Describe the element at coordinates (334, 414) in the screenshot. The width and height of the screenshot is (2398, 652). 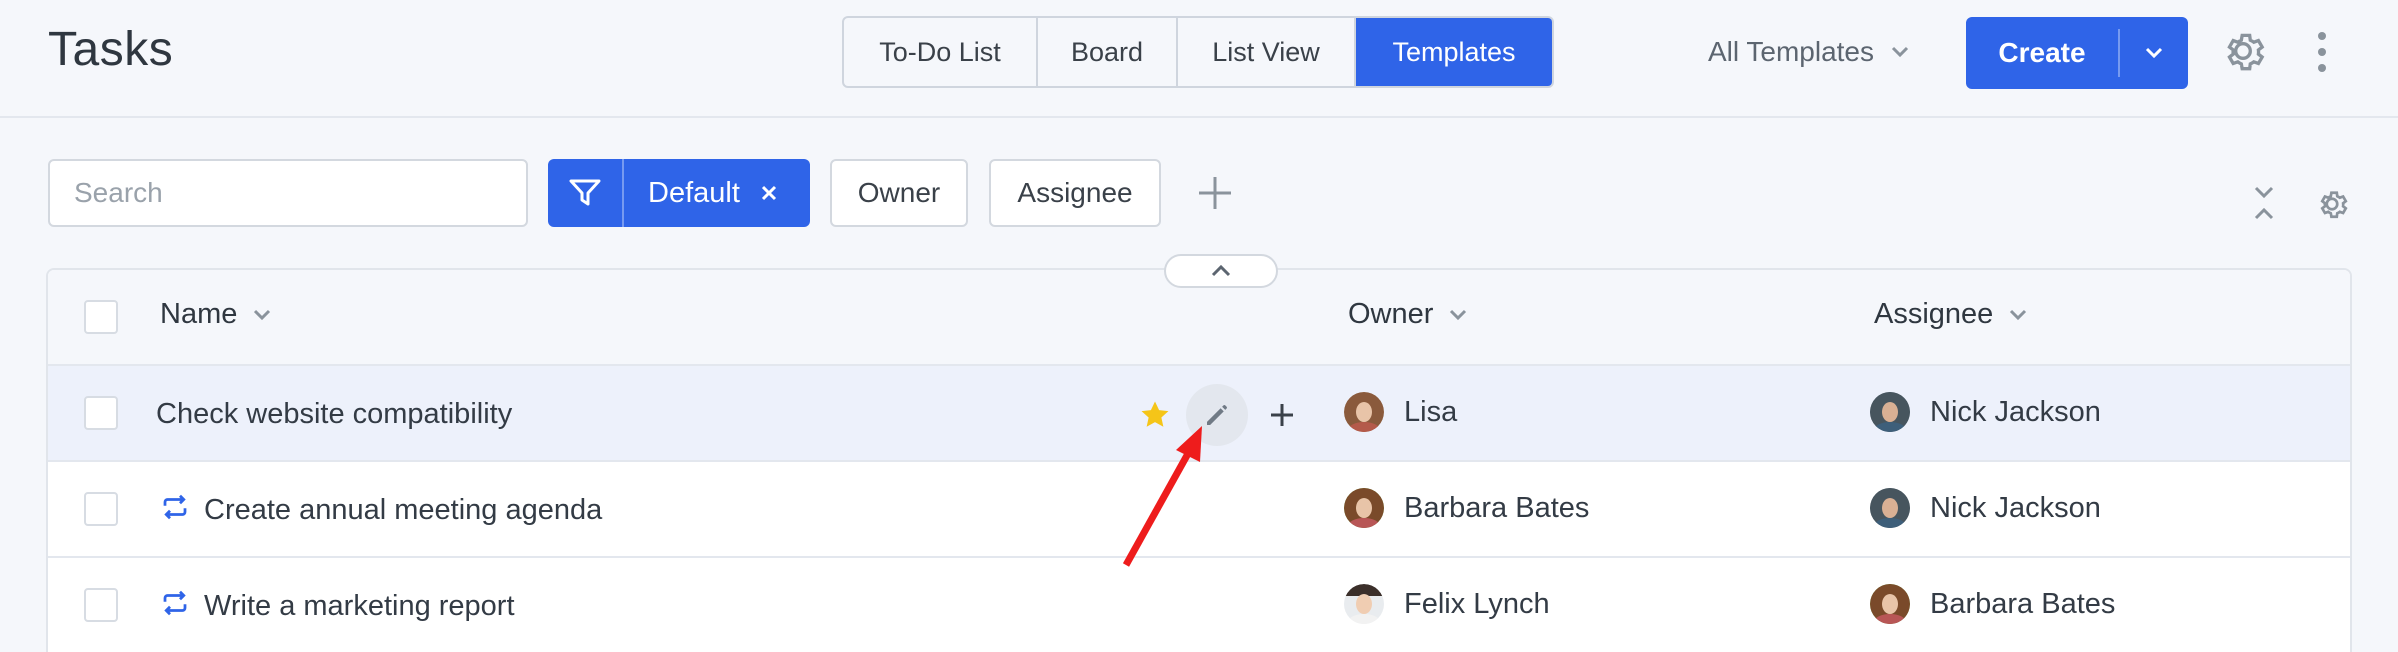
I see `task-name: Check website compatibility` at that location.